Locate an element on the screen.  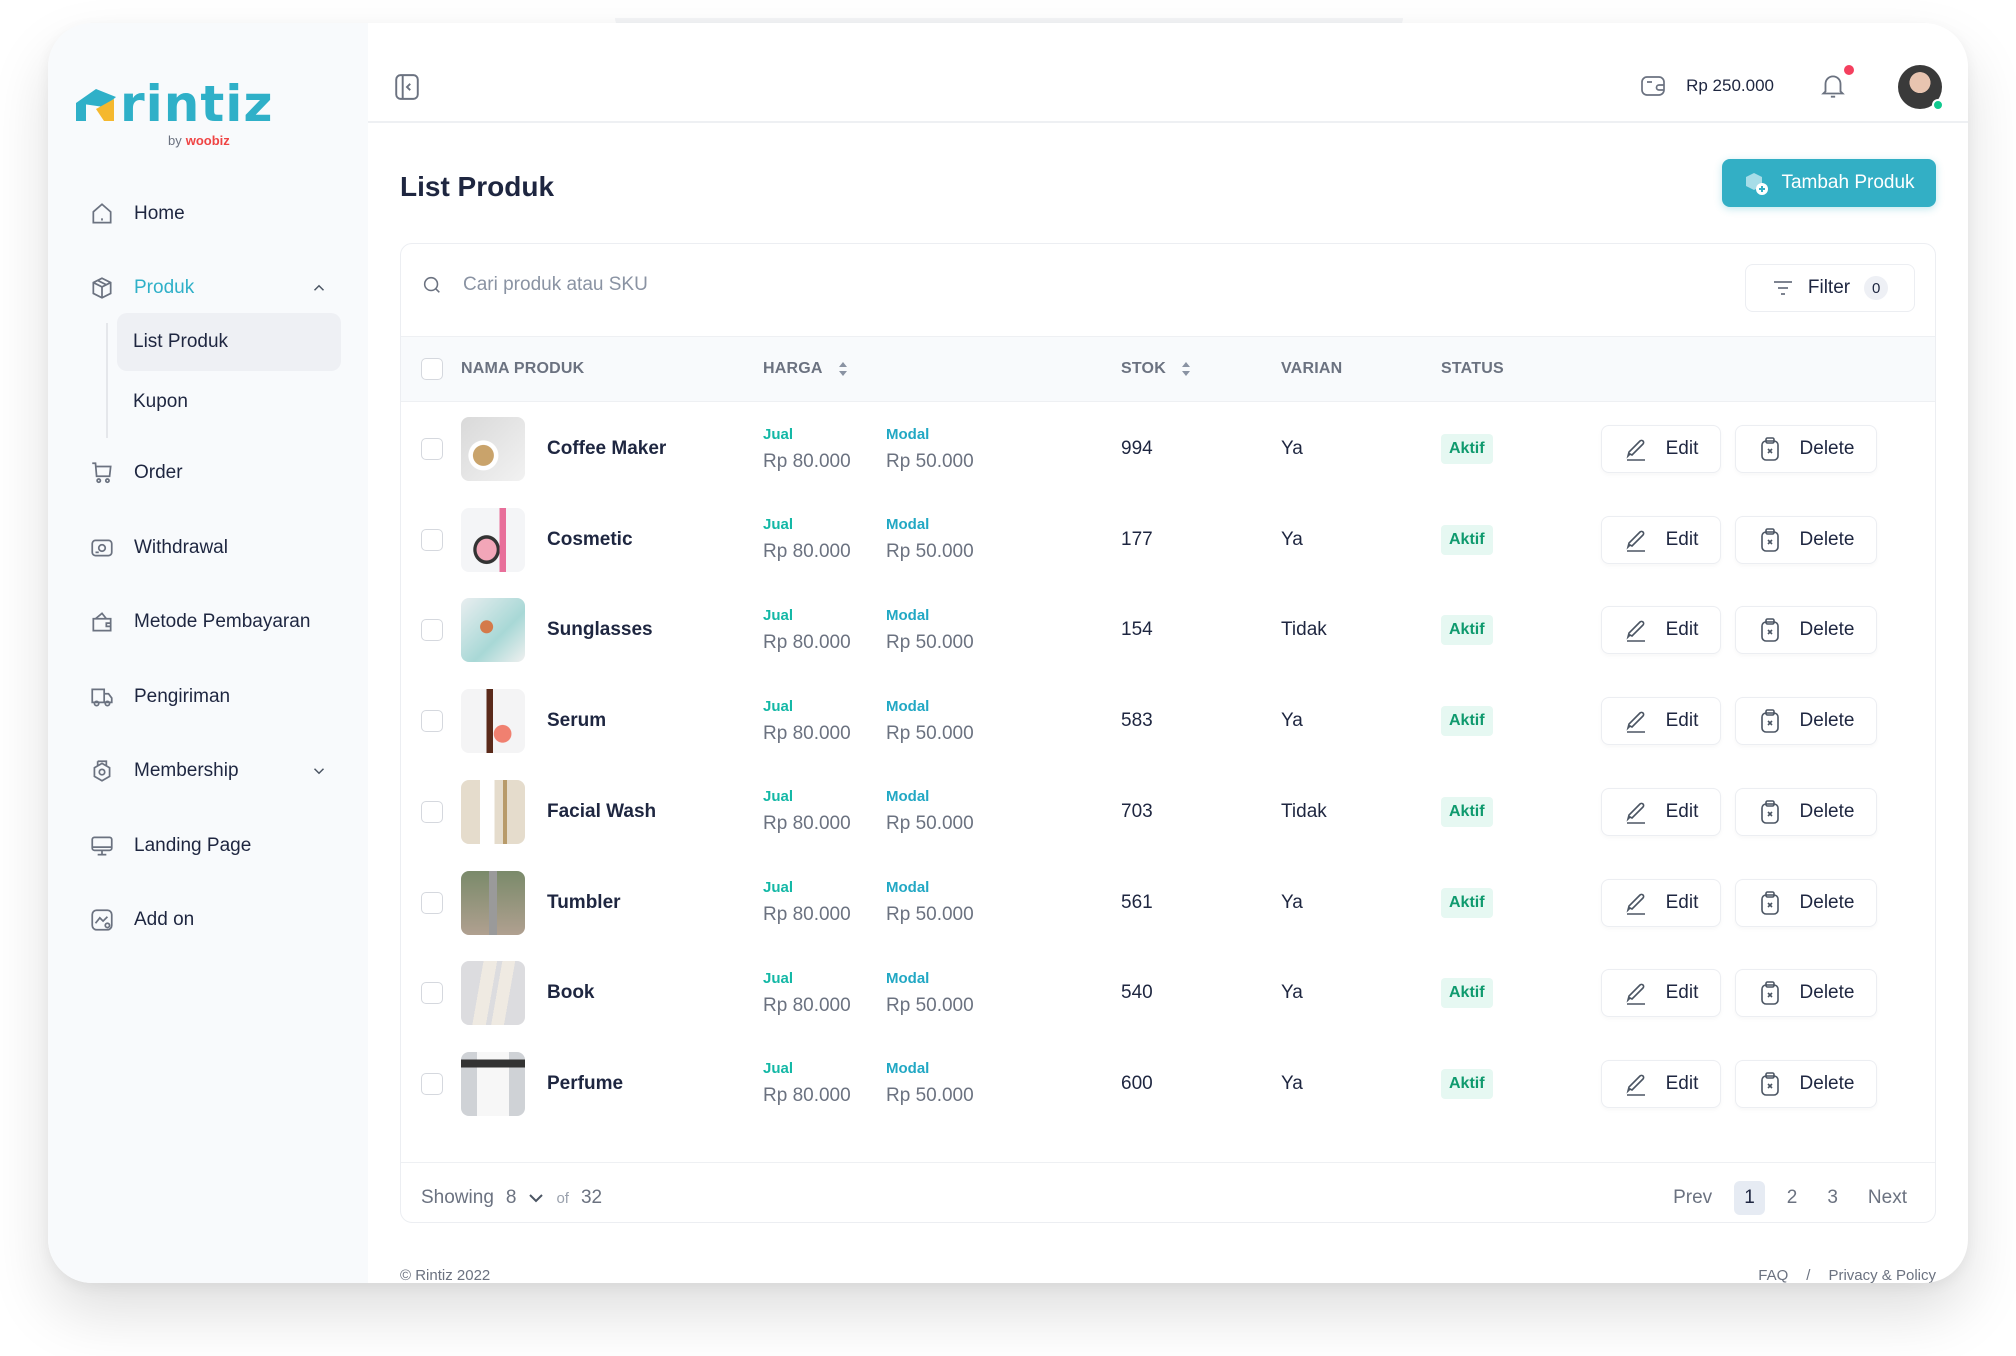
membership-icon is located at coordinates (102, 771).